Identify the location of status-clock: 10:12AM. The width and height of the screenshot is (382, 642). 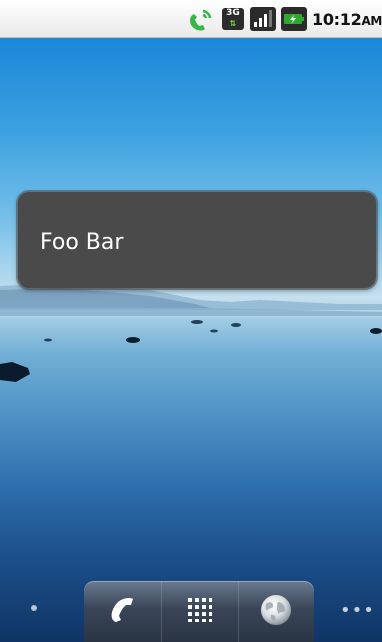
(347, 19).